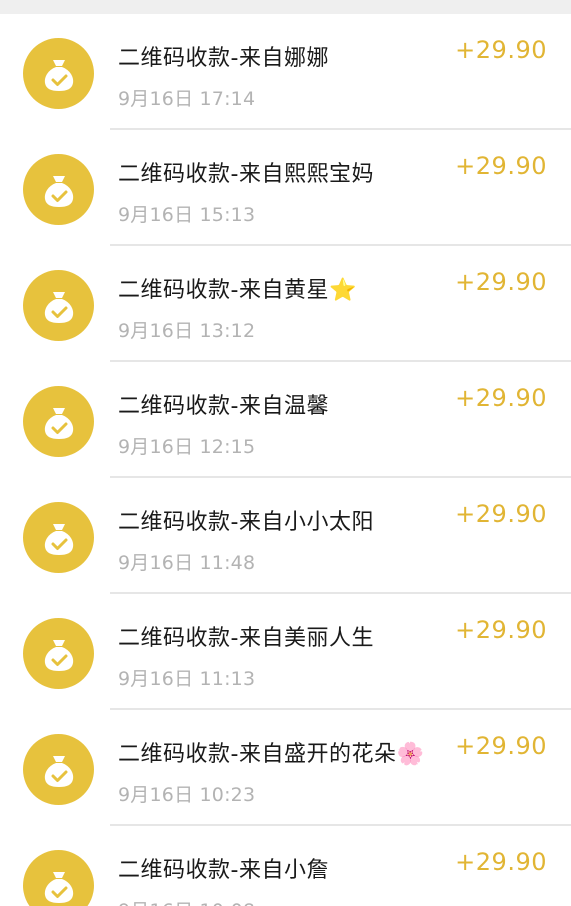 The width and height of the screenshot is (571, 906). I want to click on top-status-strip, so click(285, 7).